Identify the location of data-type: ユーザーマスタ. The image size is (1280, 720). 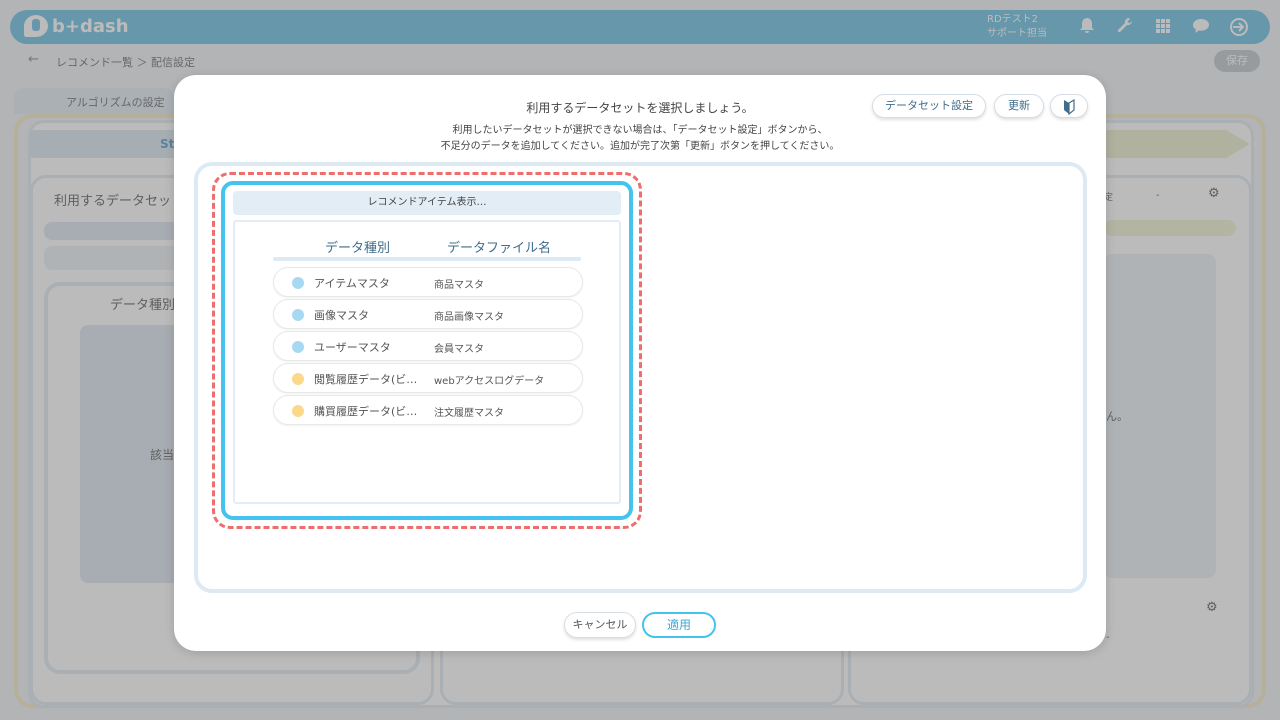
(352, 347).